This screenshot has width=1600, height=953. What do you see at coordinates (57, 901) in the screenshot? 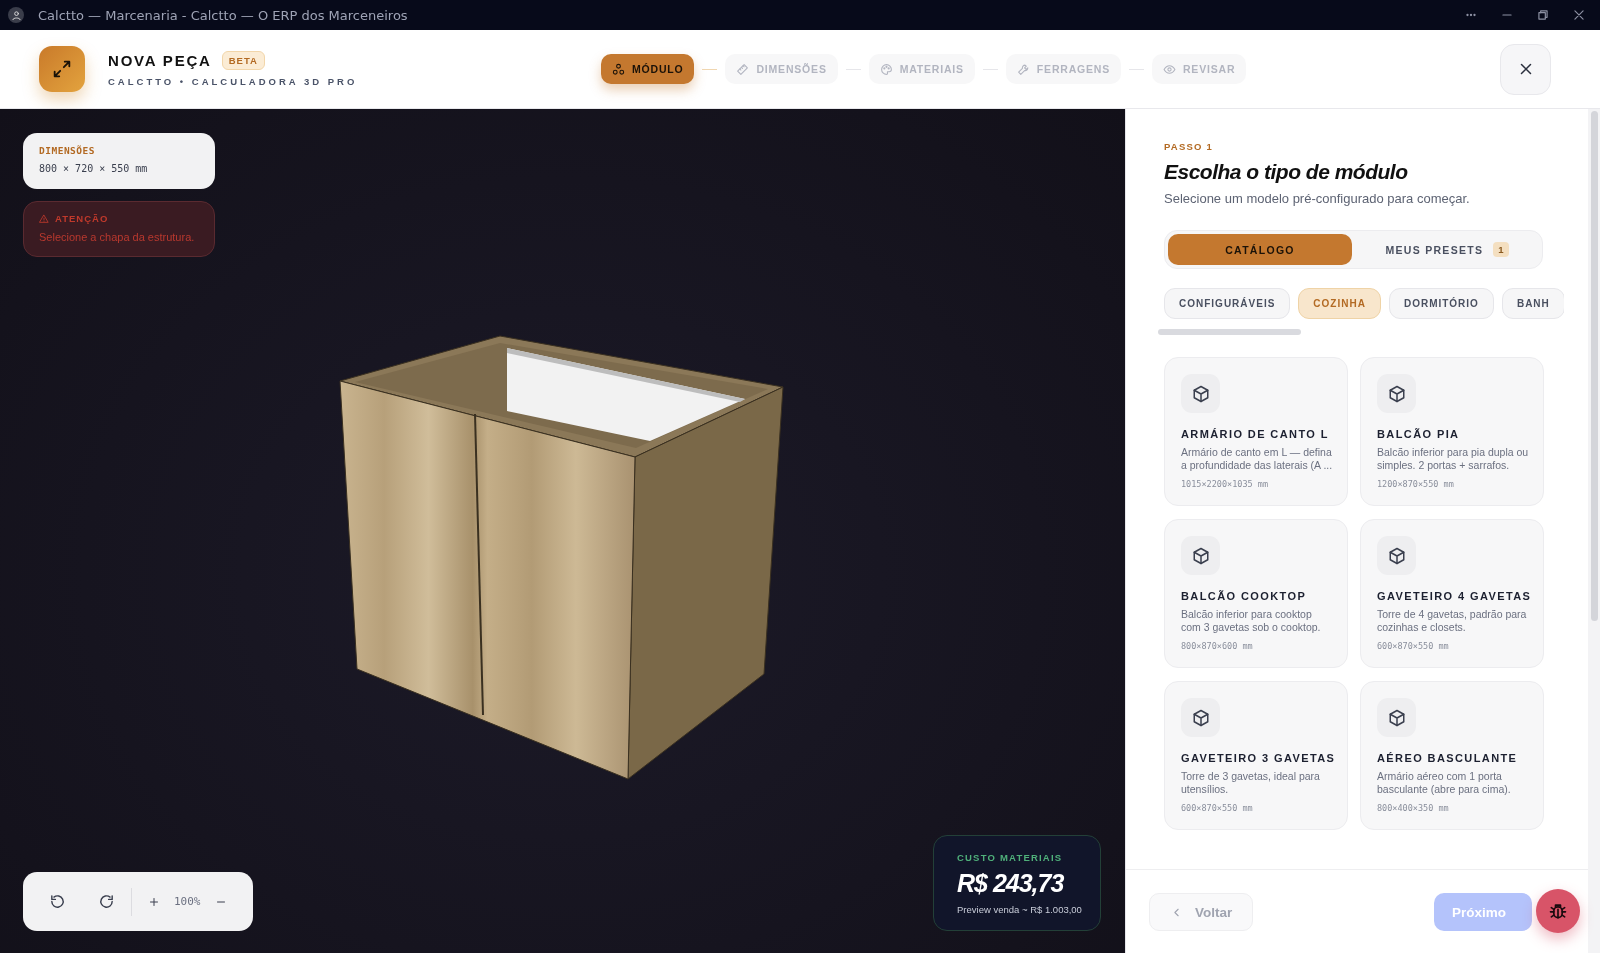
I see `rotate-left-icon` at bounding box center [57, 901].